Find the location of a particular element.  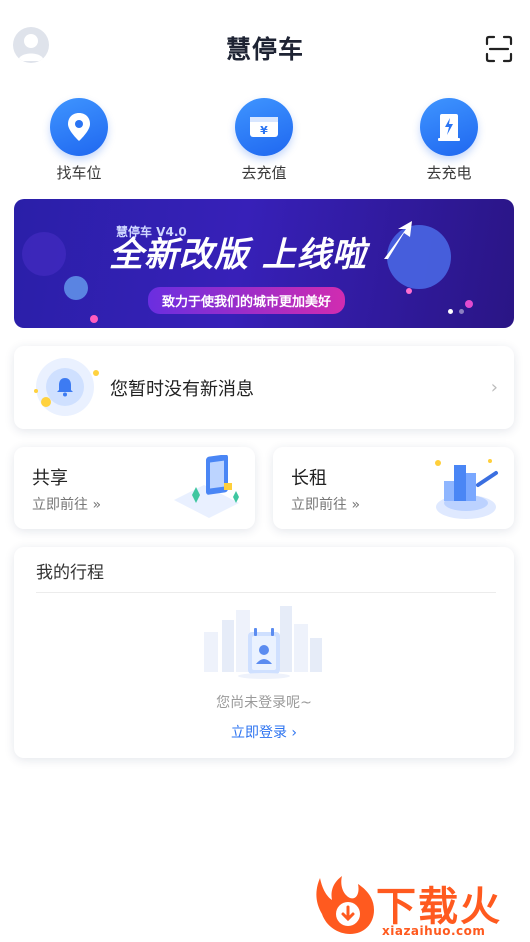

app-title: 慧停车 is located at coordinates (264, 49).